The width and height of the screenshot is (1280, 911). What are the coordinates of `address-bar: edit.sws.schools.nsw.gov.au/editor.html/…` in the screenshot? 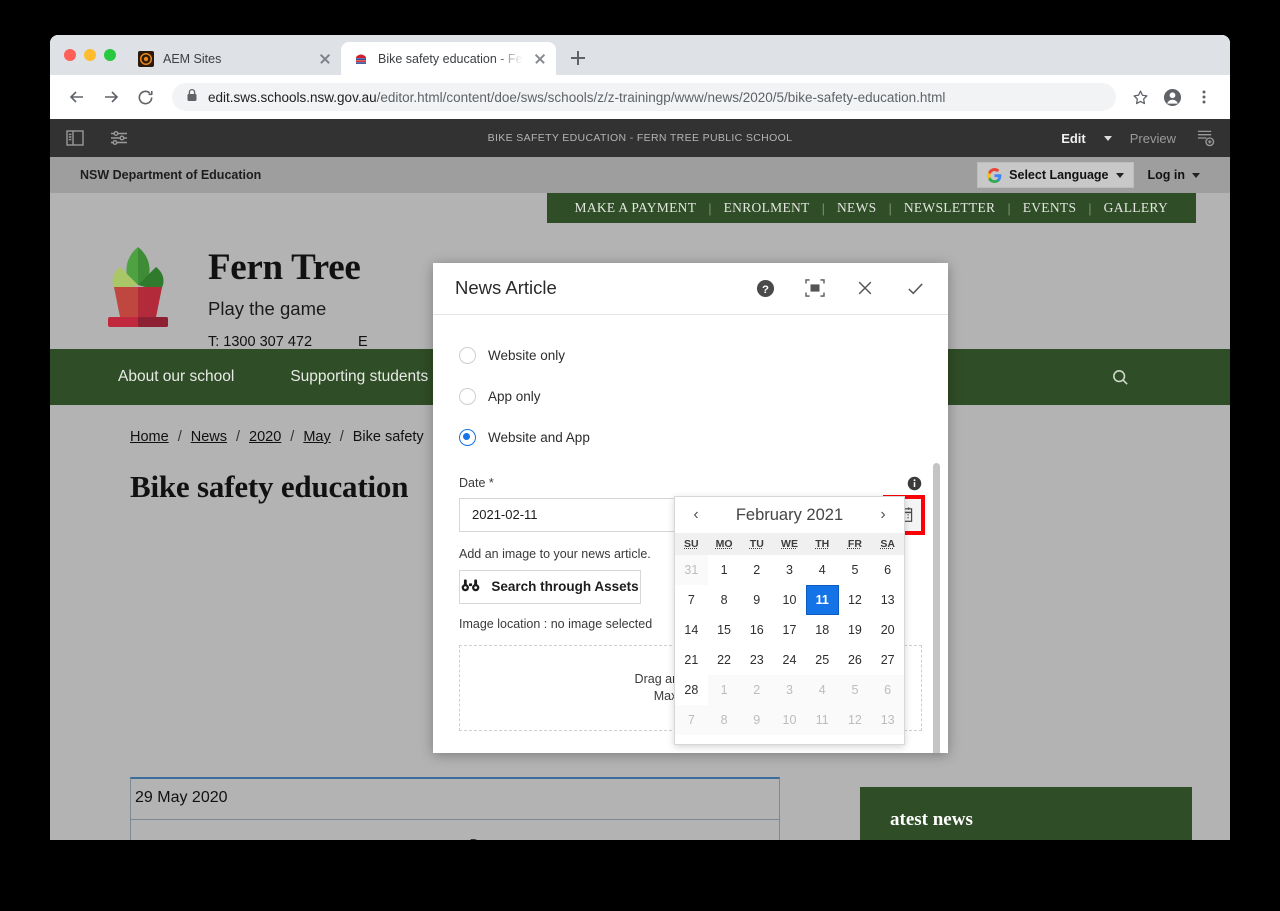 It's located at (644, 97).